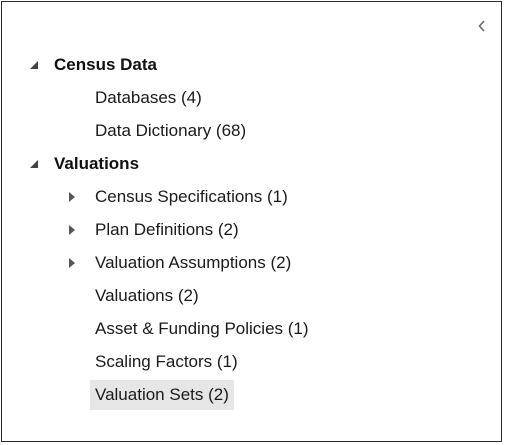 The width and height of the screenshot is (506, 445). What do you see at coordinates (105, 64) in the screenshot?
I see `tree-group-label: Census Data` at bounding box center [105, 64].